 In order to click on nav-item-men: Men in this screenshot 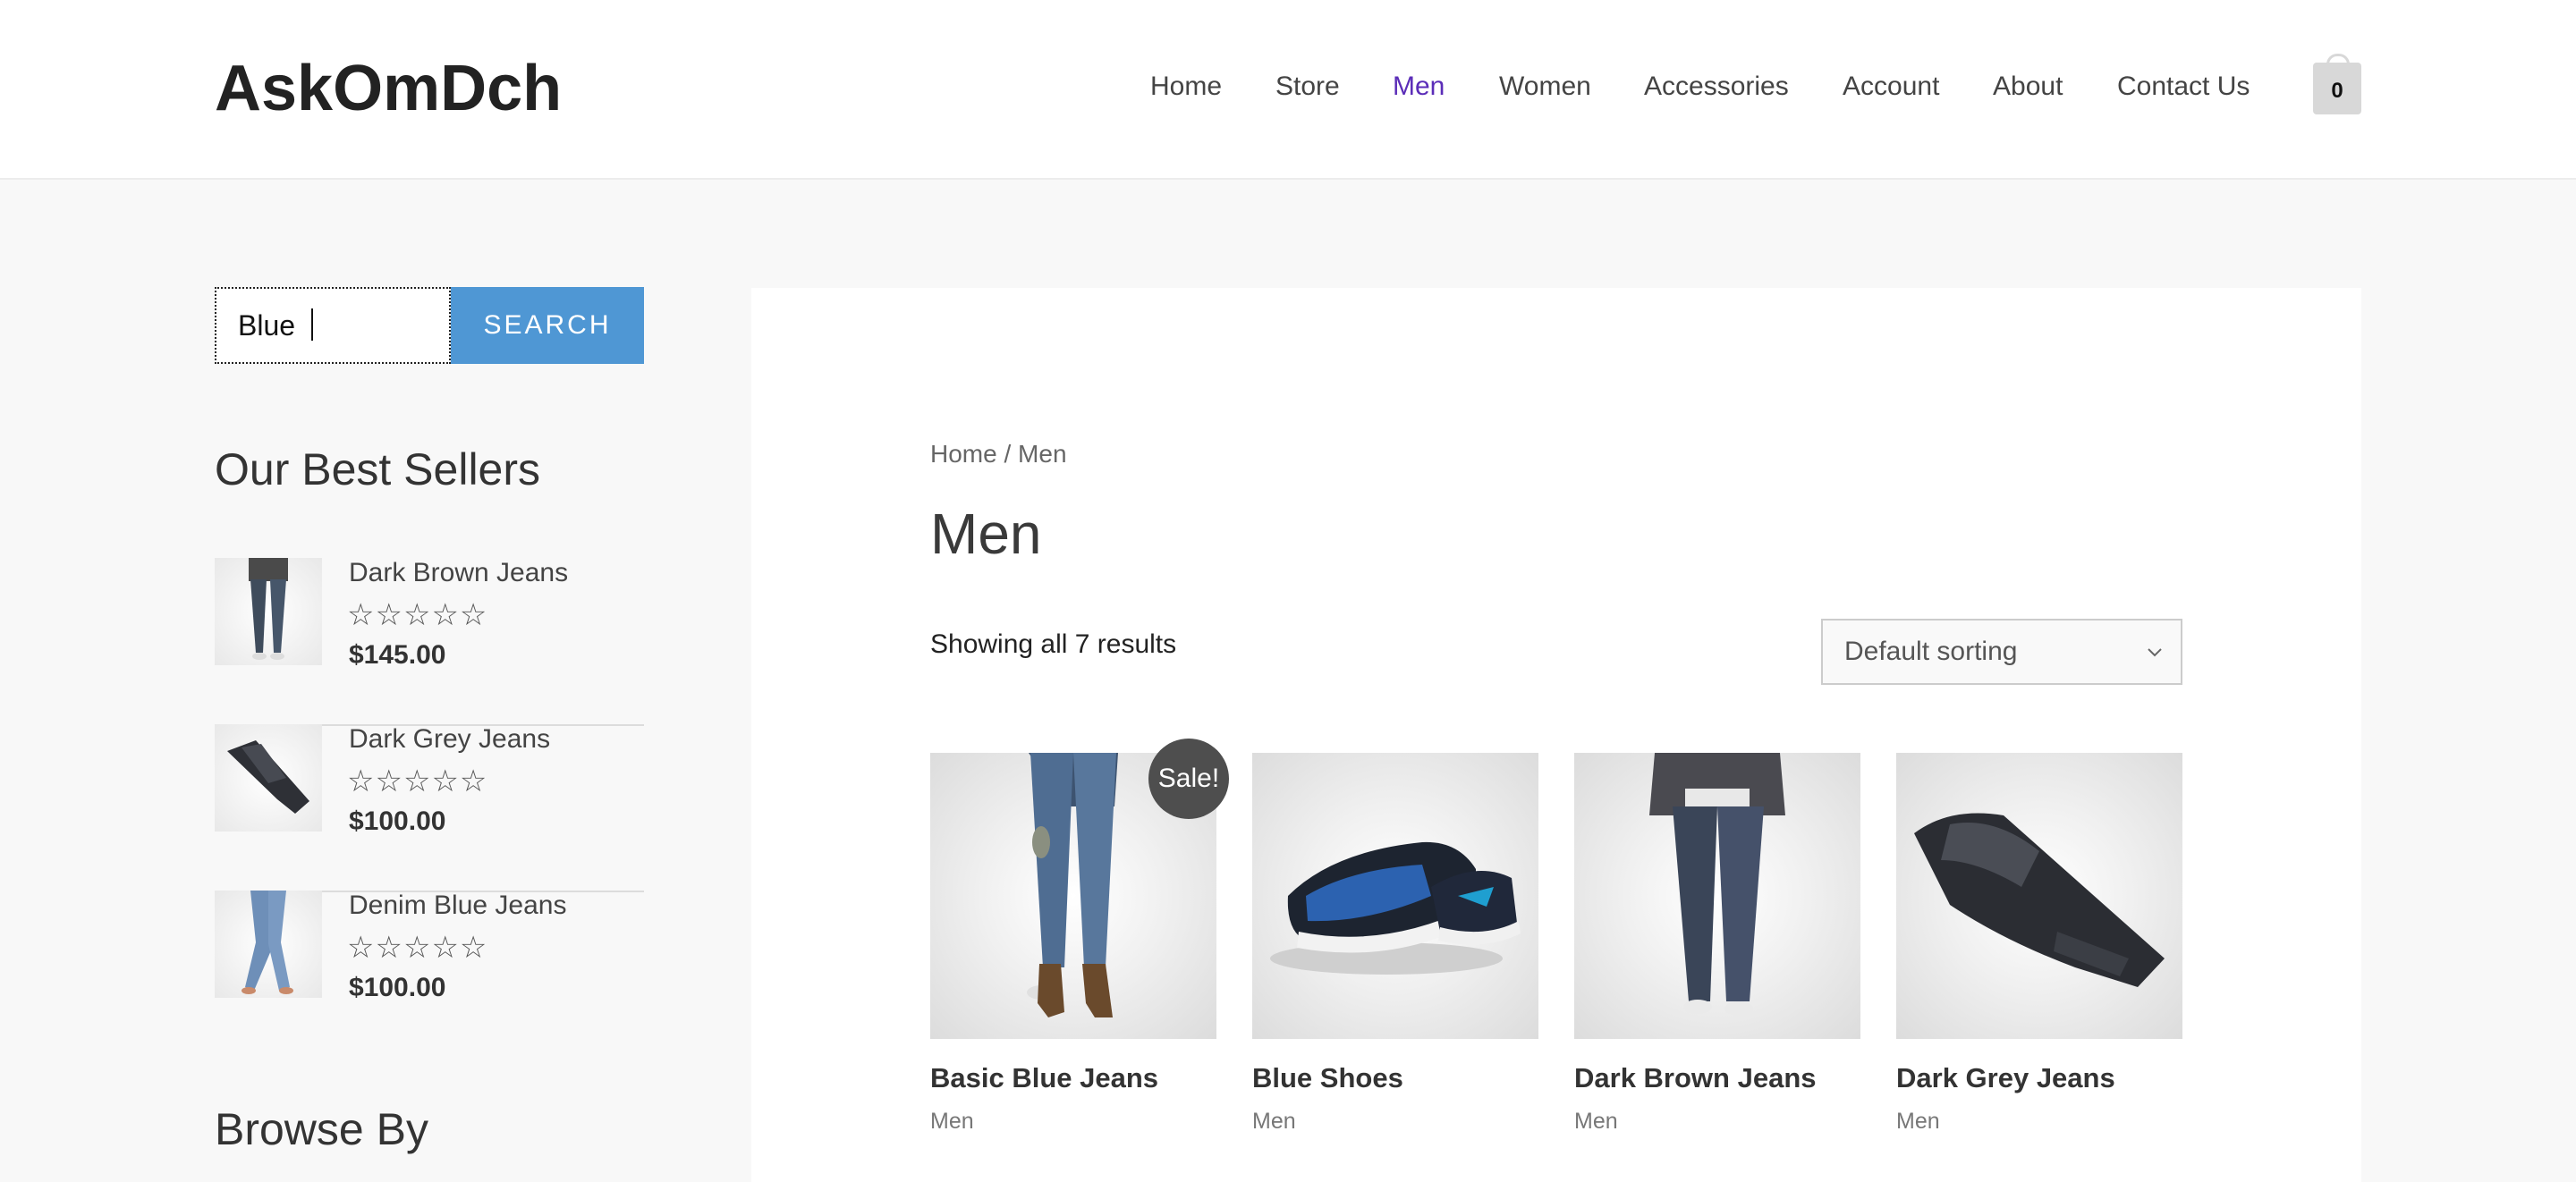, I will do `click(1419, 87)`.